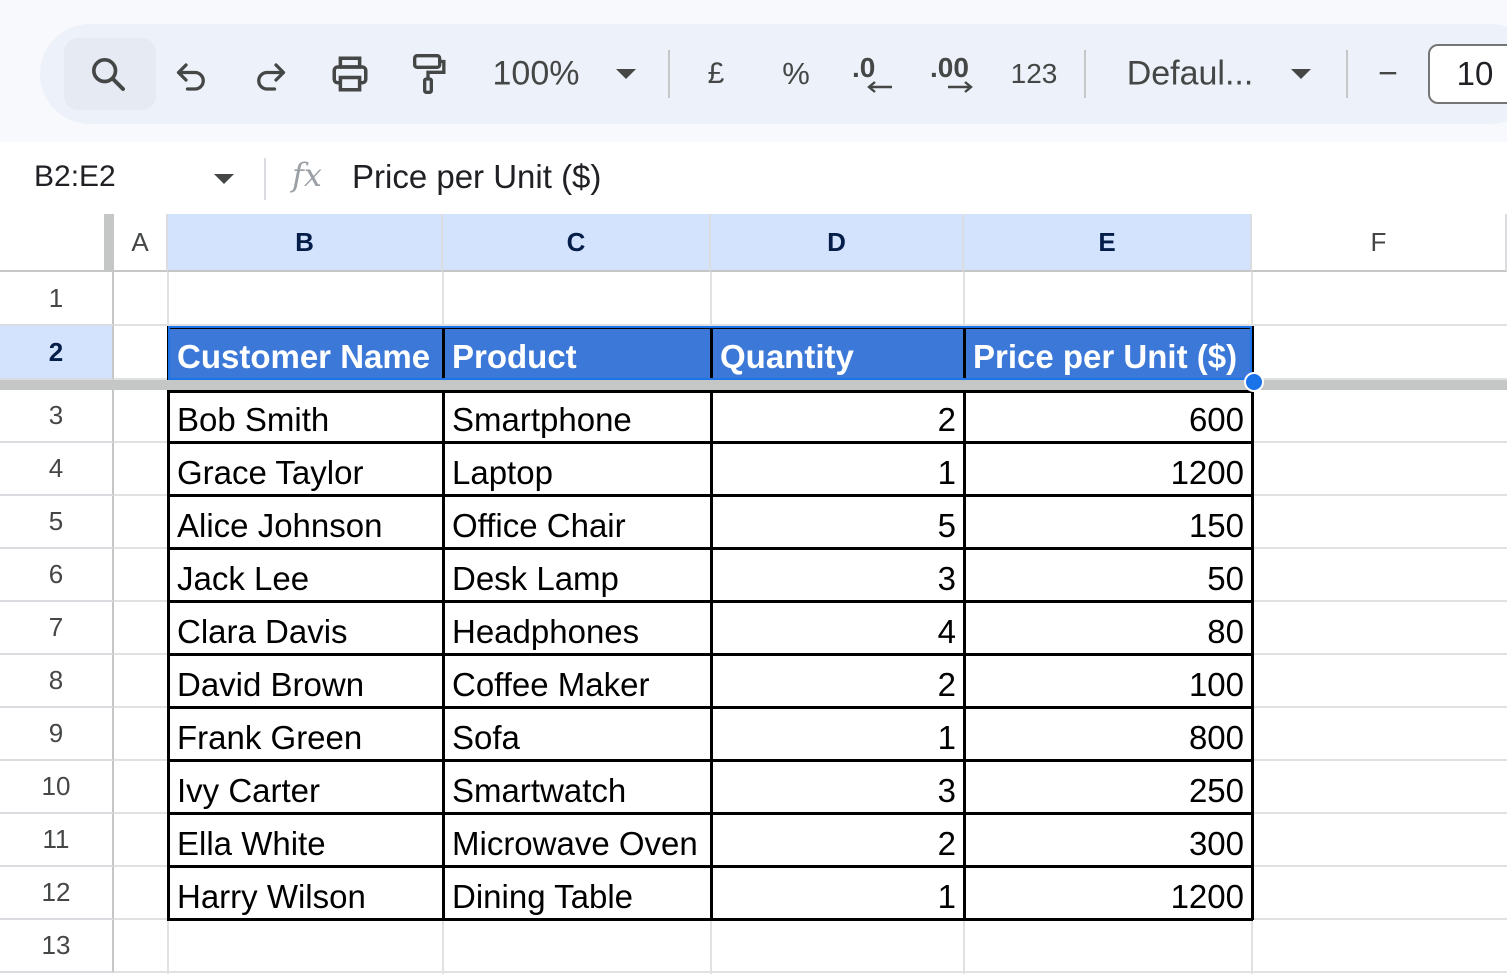 This screenshot has height=974, width=1507. What do you see at coordinates (837, 243) in the screenshot?
I see `column-header-d: D` at bounding box center [837, 243].